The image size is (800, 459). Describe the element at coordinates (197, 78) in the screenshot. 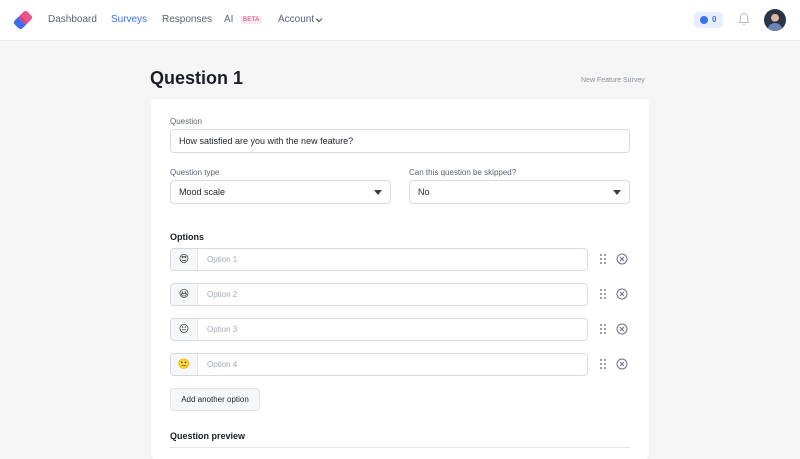

I see `page-title: Question 1` at that location.